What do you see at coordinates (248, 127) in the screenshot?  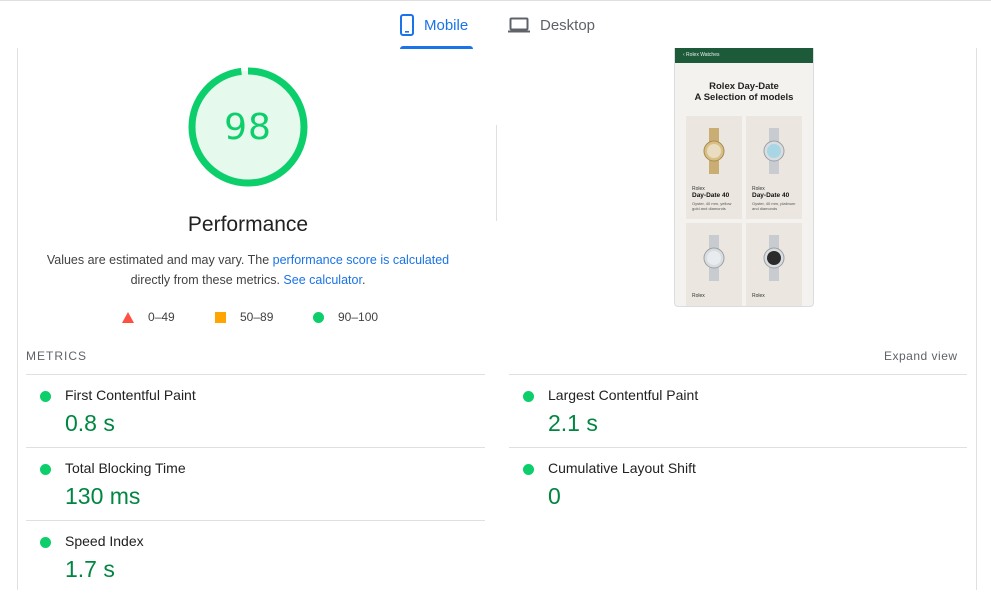 I see `performance-score: 98` at bounding box center [248, 127].